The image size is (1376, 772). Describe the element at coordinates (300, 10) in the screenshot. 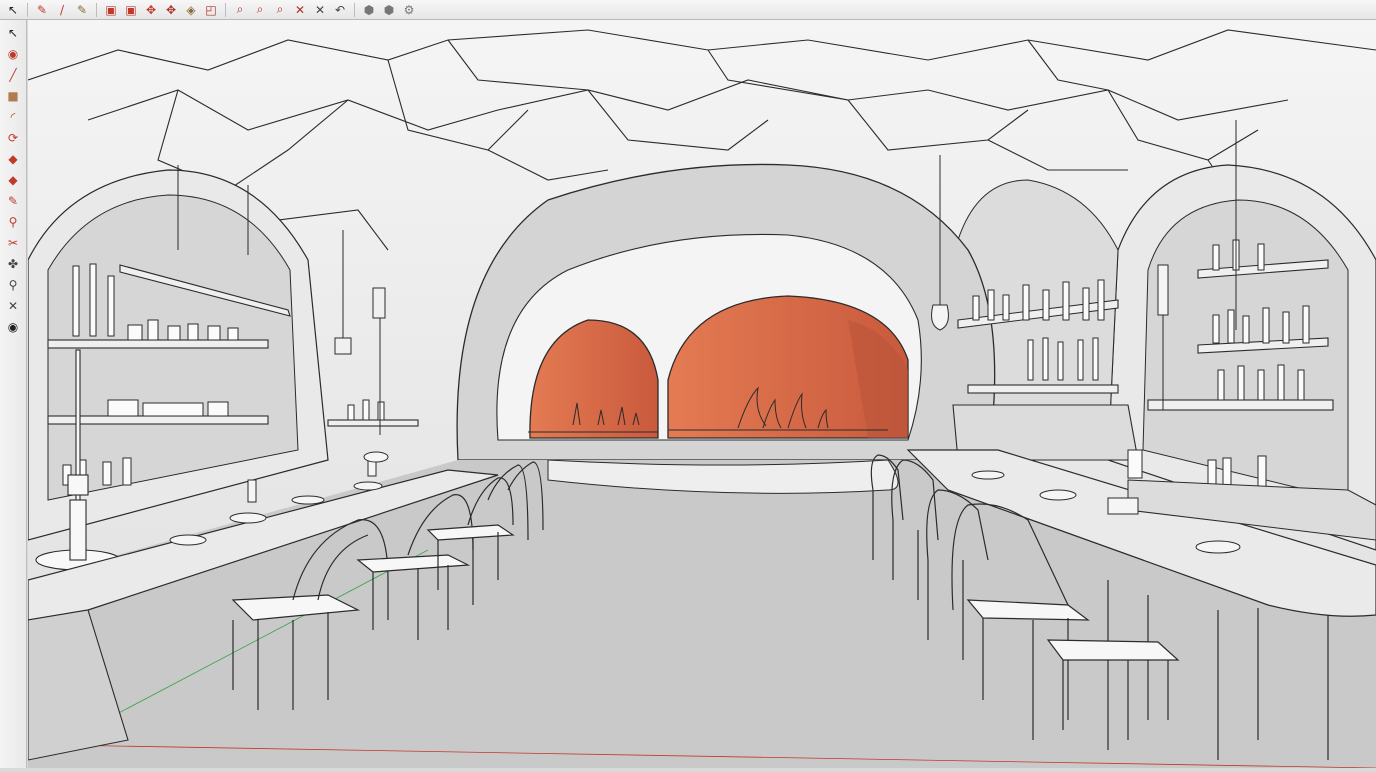

I see `section-plane-tool-icon: ✕` at that location.